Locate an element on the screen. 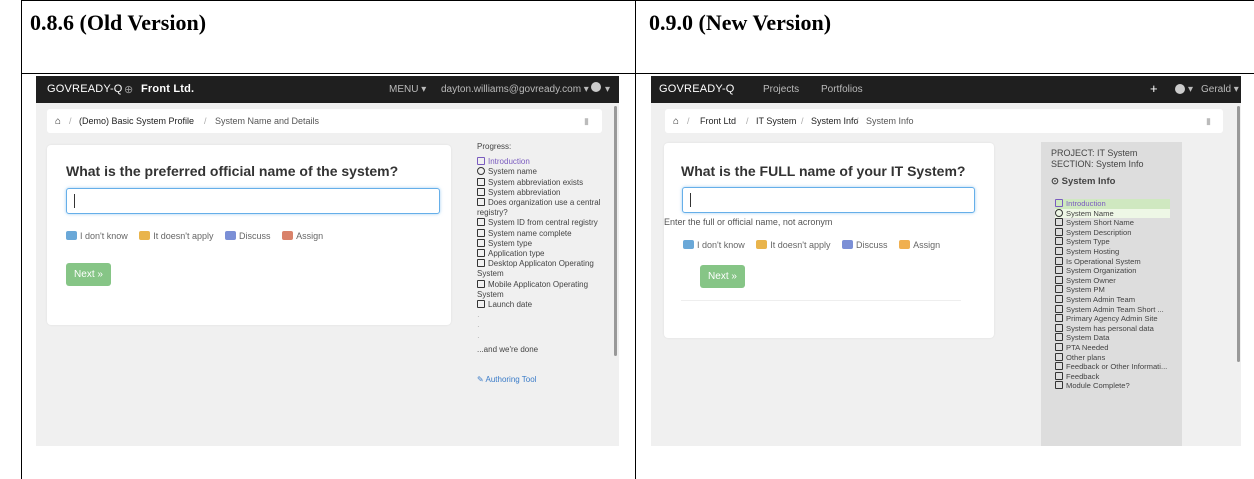  hand-pointer-icon is located at coordinates (905, 244).